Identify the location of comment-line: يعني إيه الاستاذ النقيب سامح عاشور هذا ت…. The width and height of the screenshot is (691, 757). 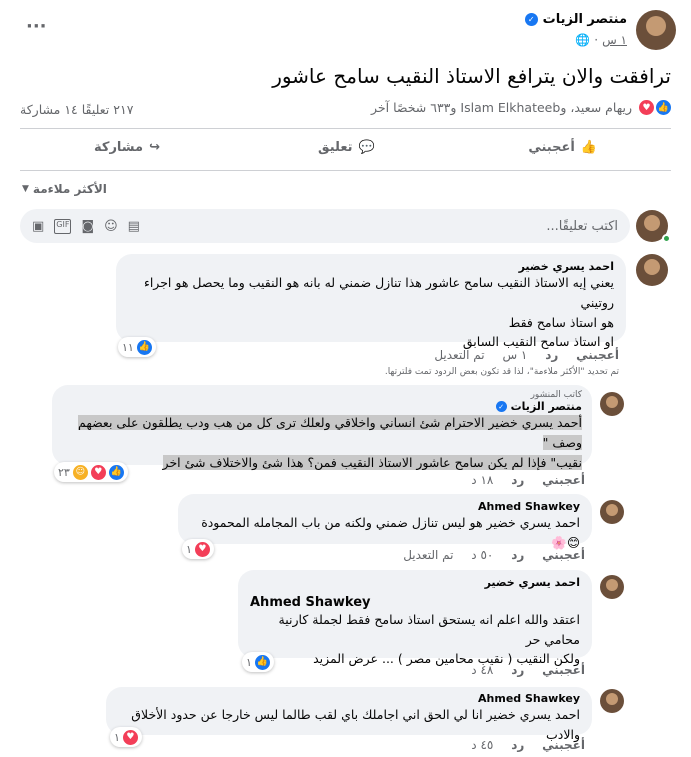
(378, 292).